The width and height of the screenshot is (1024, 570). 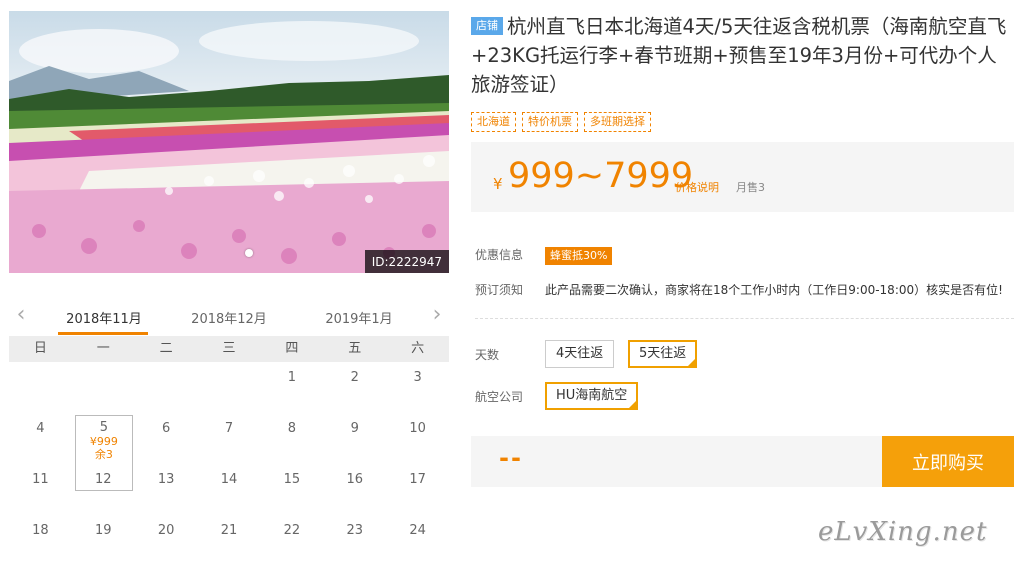 What do you see at coordinates (166, 489) in the screenshot?
I see `calendar-day: 13` at bounding box center [166, 489].